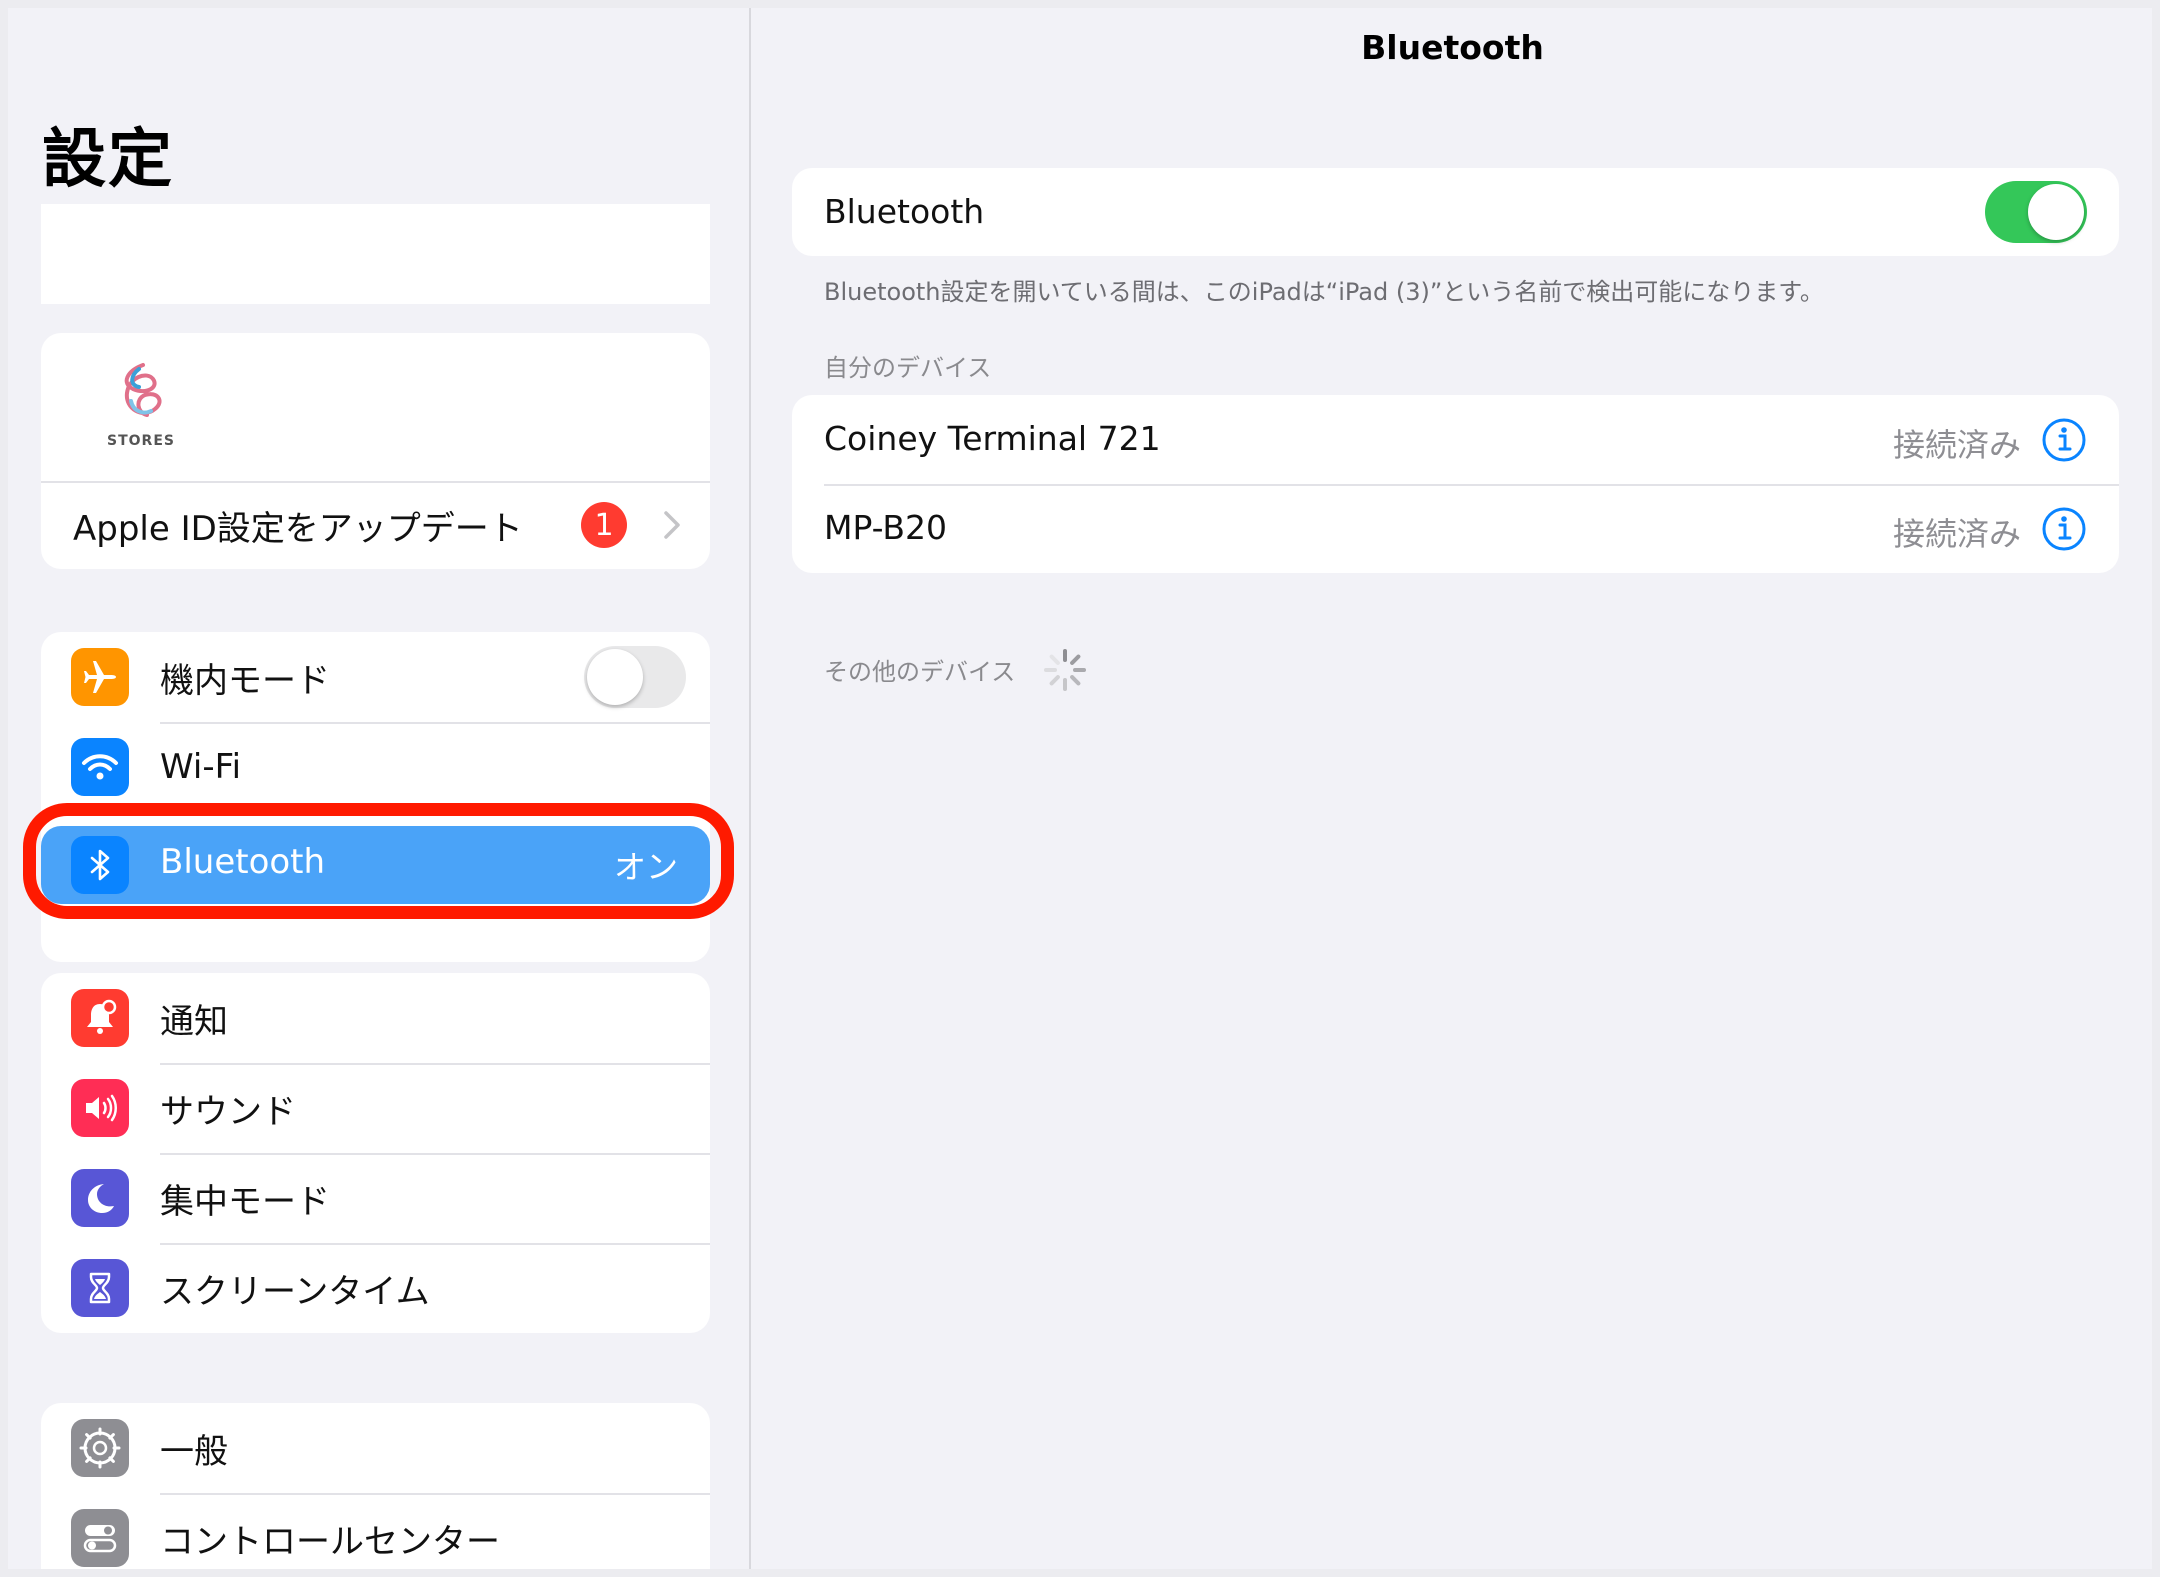 Image resolution: width=2160 pixels, height=1577 pixels. I want to click on apple-id-update-row: Apple ID設定をアップデート 1, so click(375, 525).